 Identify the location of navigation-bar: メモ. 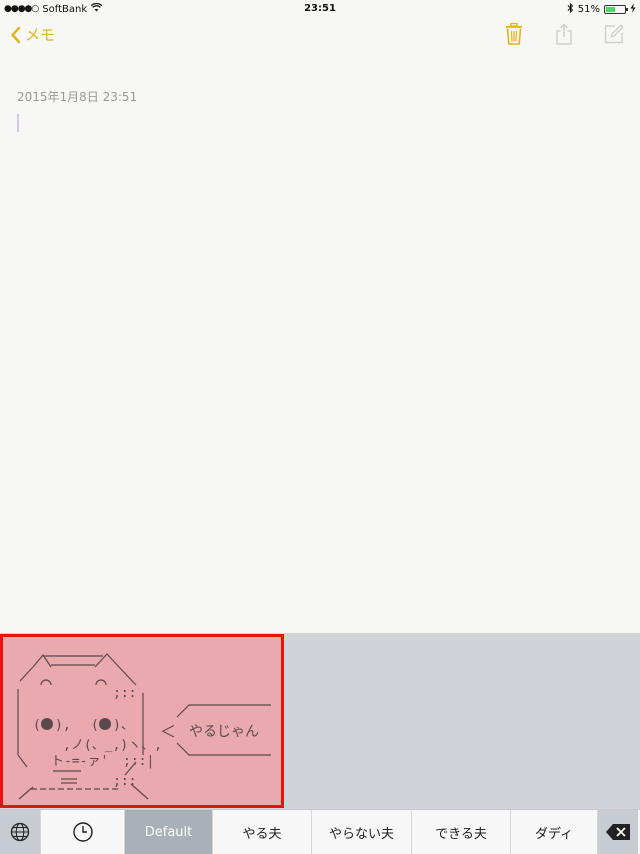
(320, 36).